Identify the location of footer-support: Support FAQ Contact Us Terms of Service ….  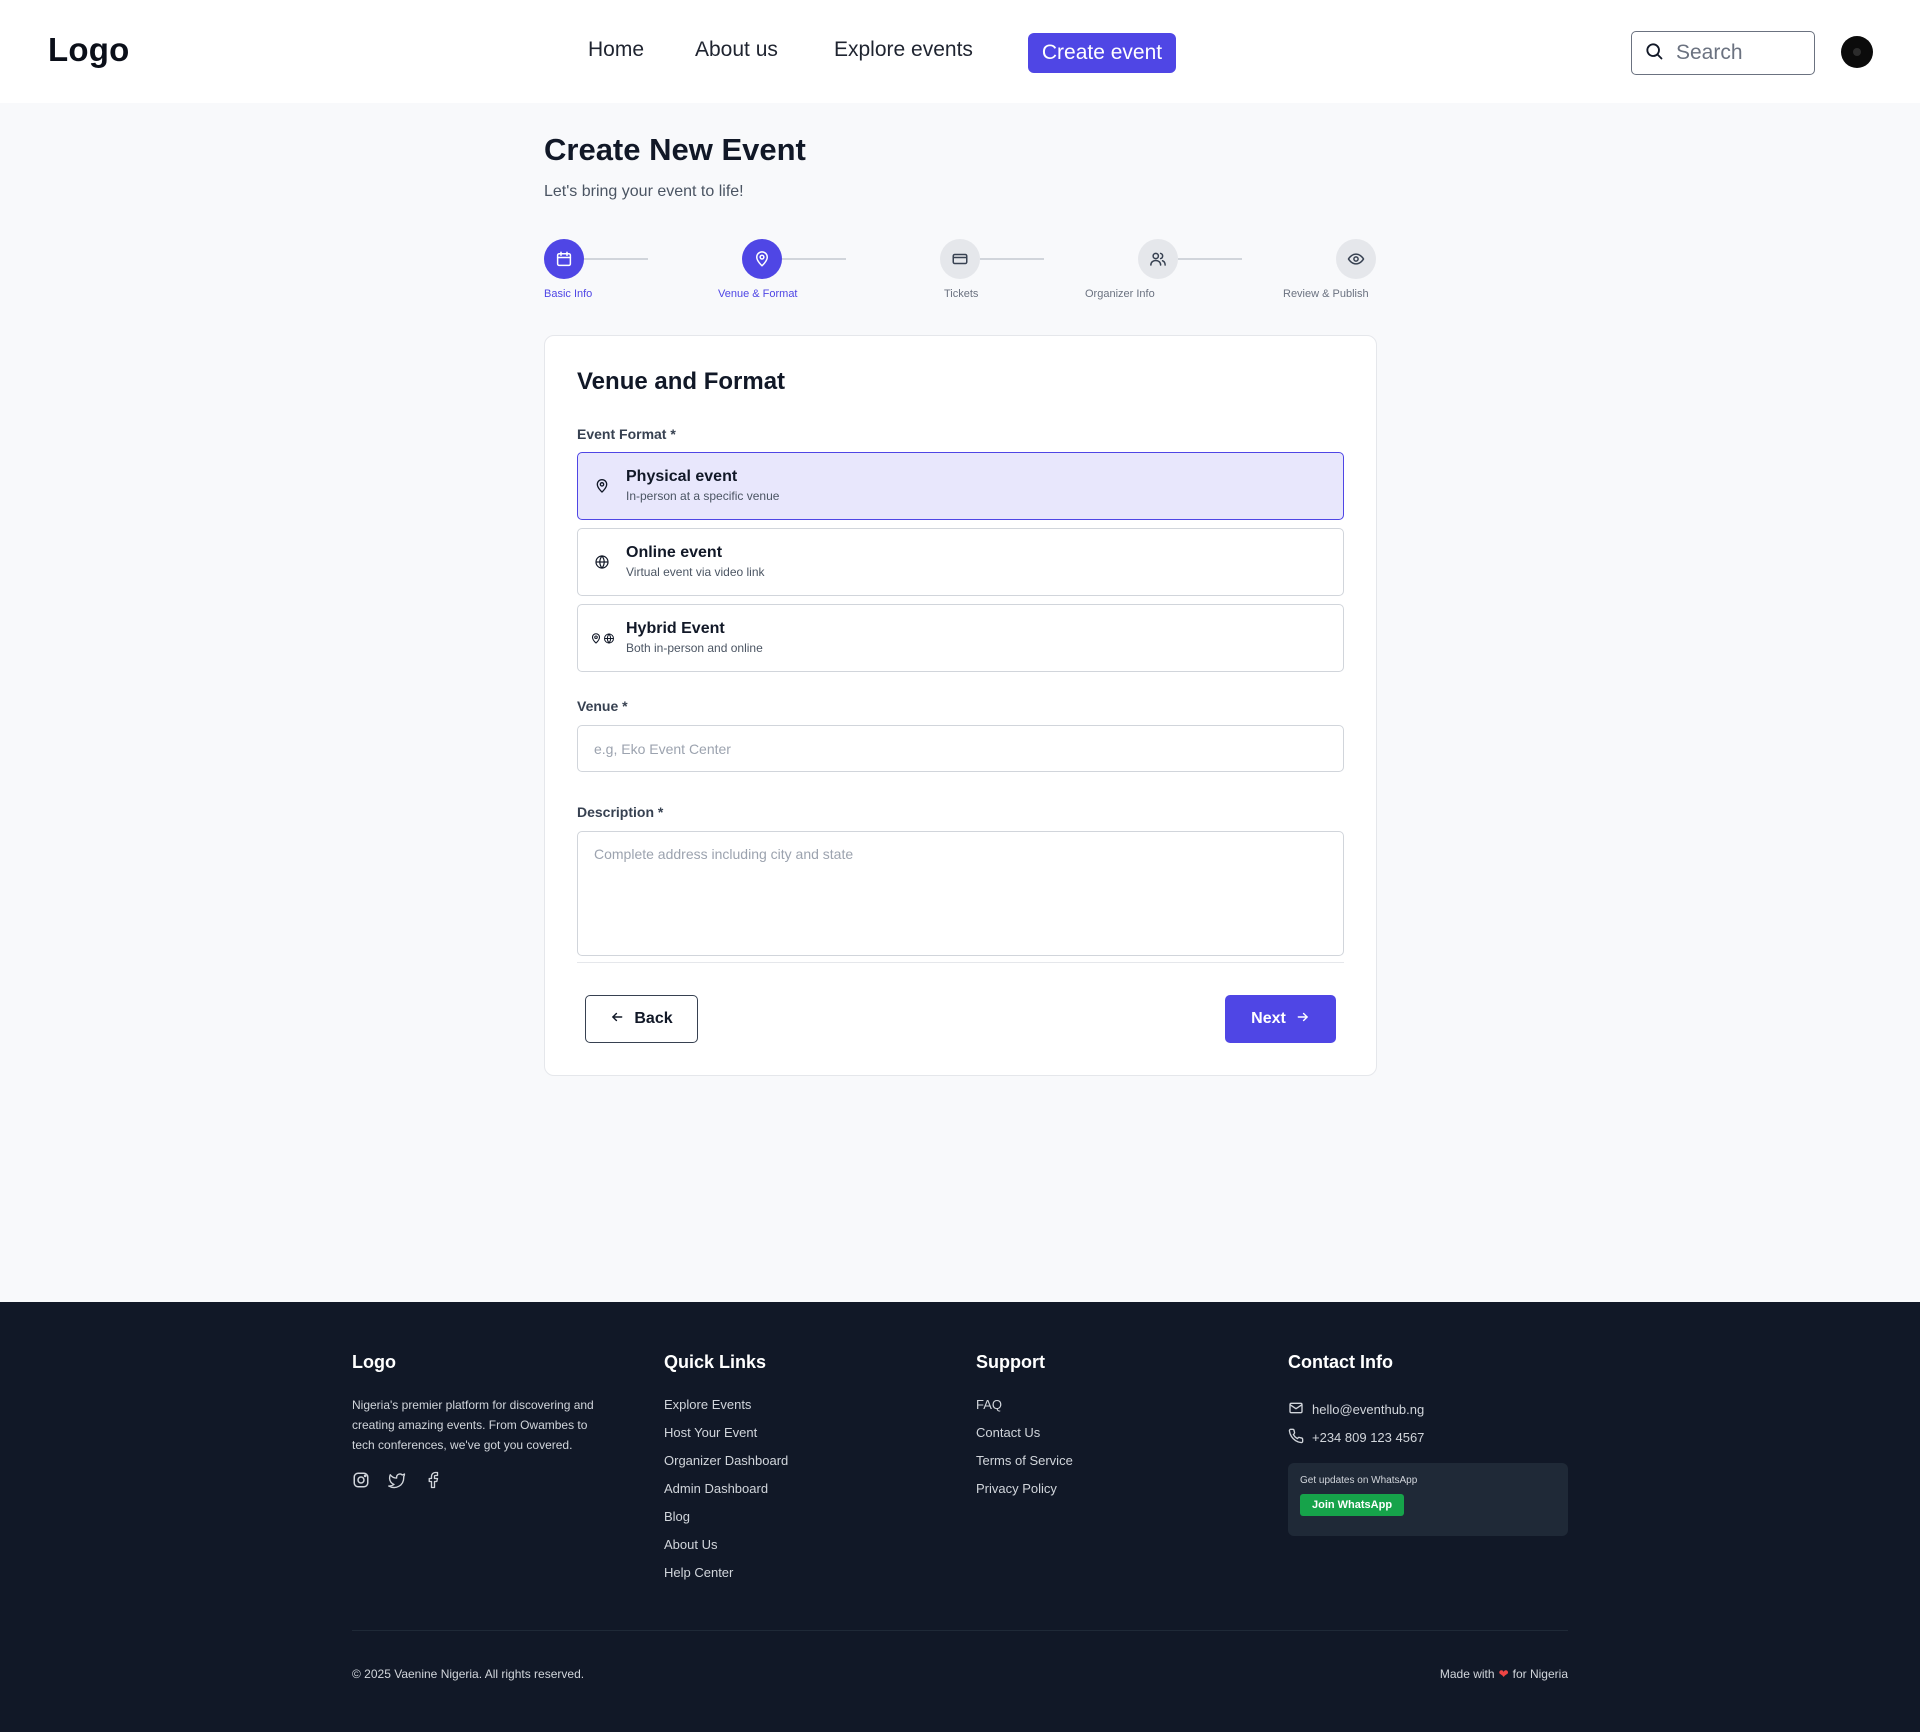
(1024, 1429).